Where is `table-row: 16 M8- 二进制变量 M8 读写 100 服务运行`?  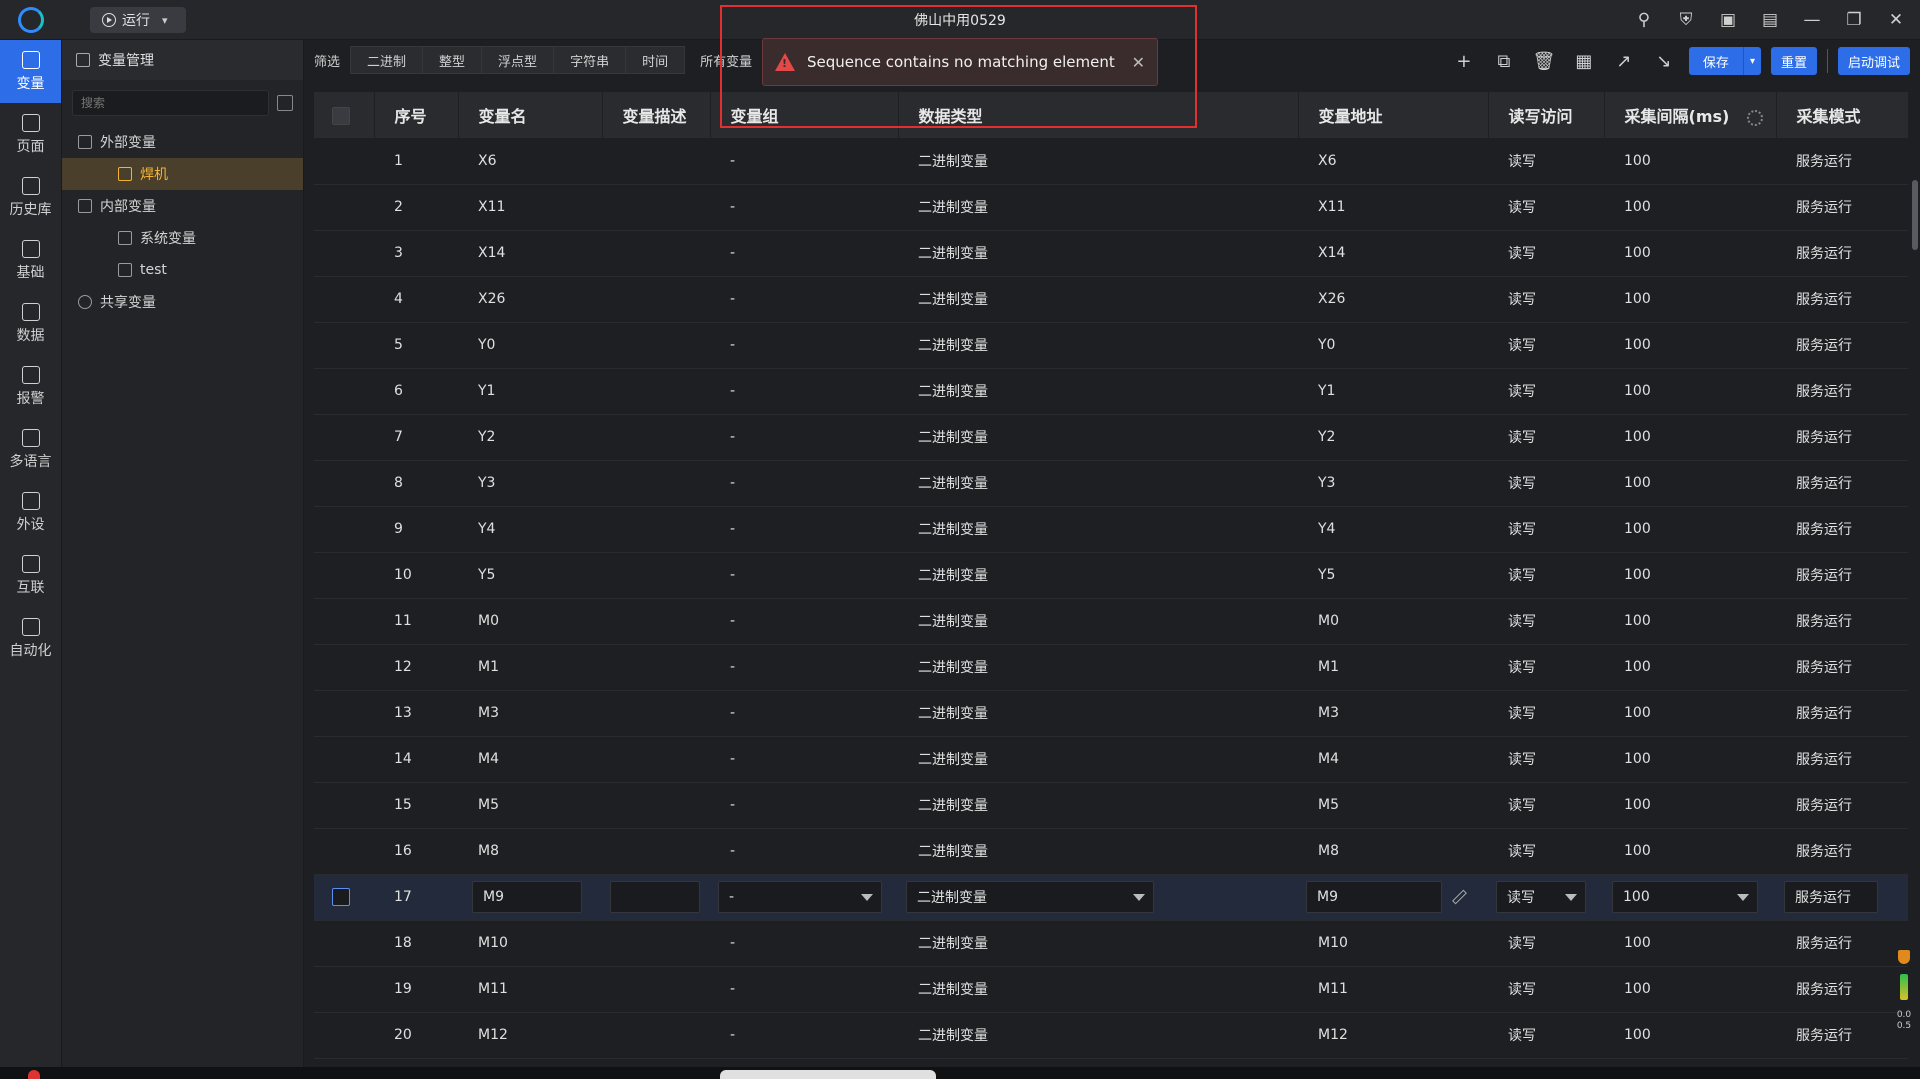 table-row: 16 M8- 二进制变量 M8 读写 100 服务运行 is located at coordinates (1111, 851).